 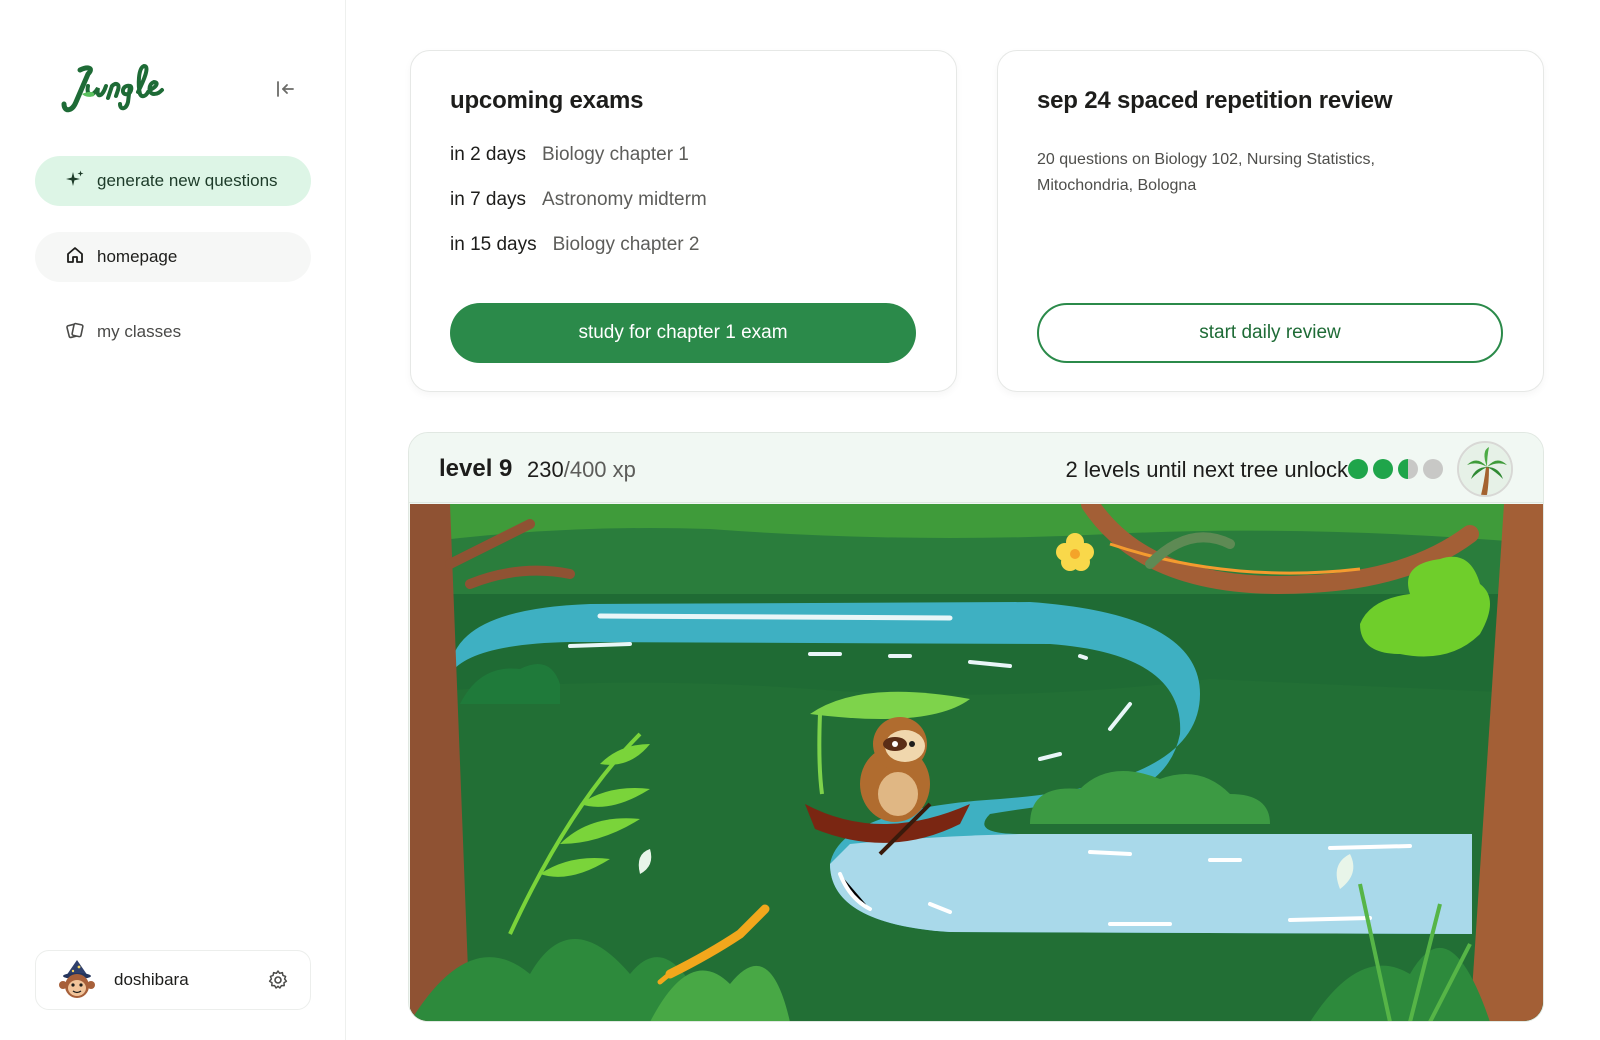 I want to click on tree-unlock-text: 2 levels until next tree unlock, so click(x=1207, y=469).